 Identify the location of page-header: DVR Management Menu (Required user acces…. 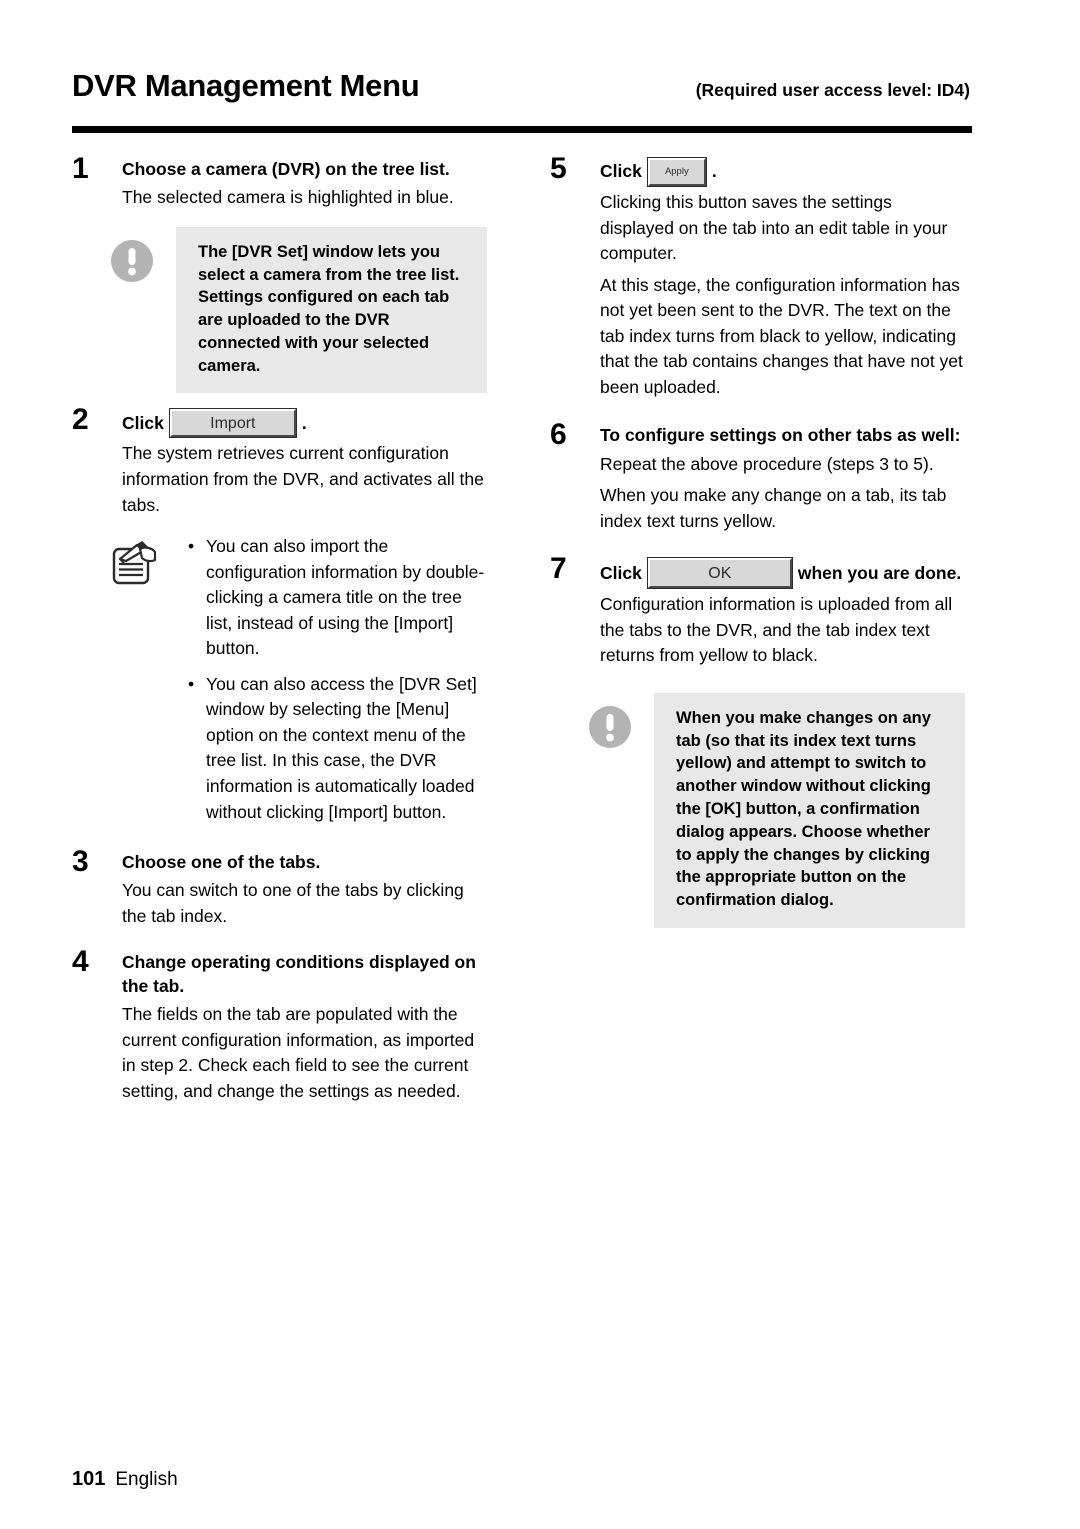
(522, 93).